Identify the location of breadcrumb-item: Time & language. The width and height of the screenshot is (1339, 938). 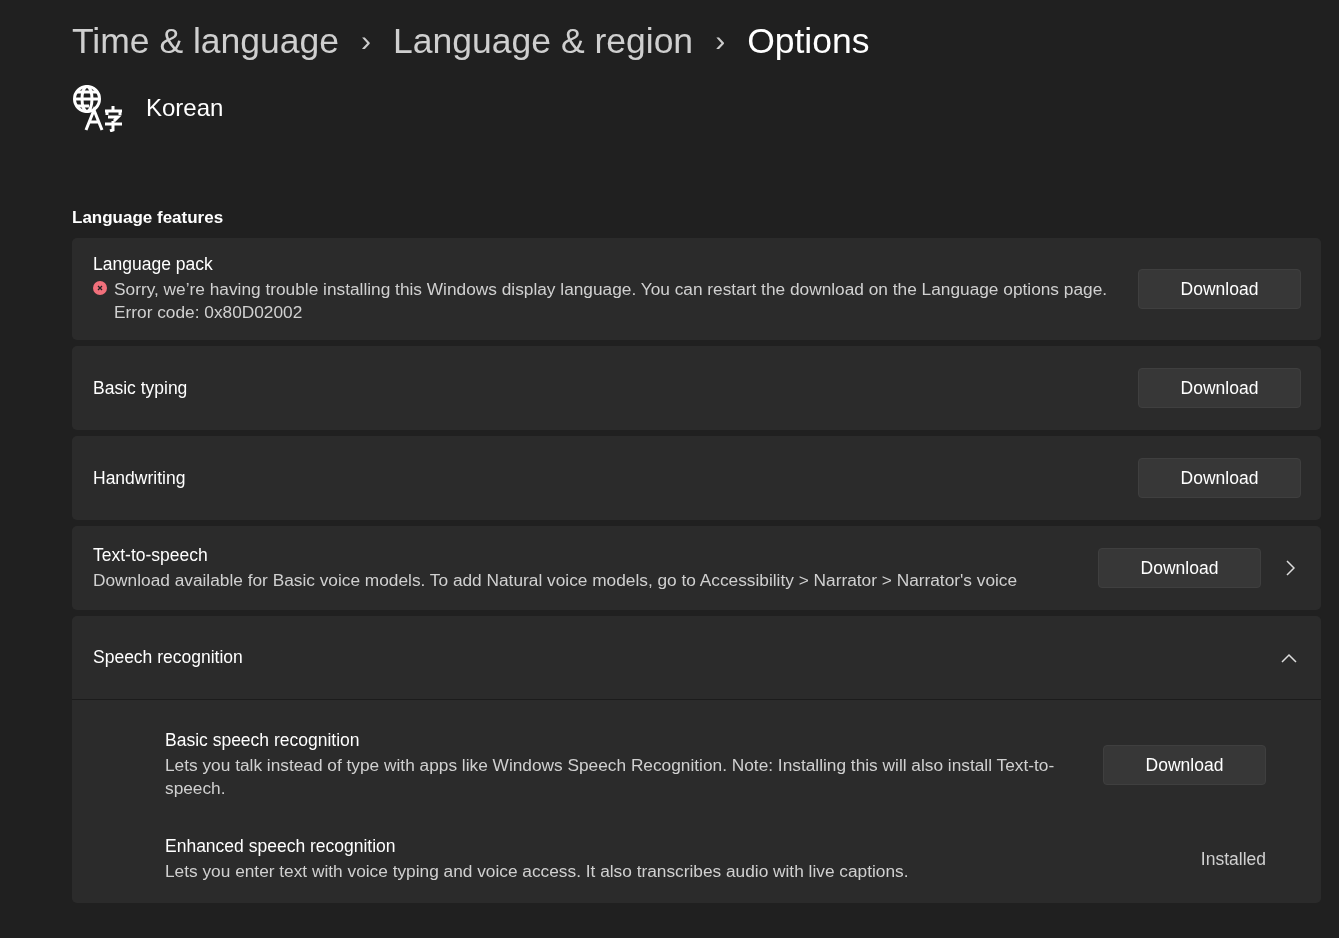
(206, 41).